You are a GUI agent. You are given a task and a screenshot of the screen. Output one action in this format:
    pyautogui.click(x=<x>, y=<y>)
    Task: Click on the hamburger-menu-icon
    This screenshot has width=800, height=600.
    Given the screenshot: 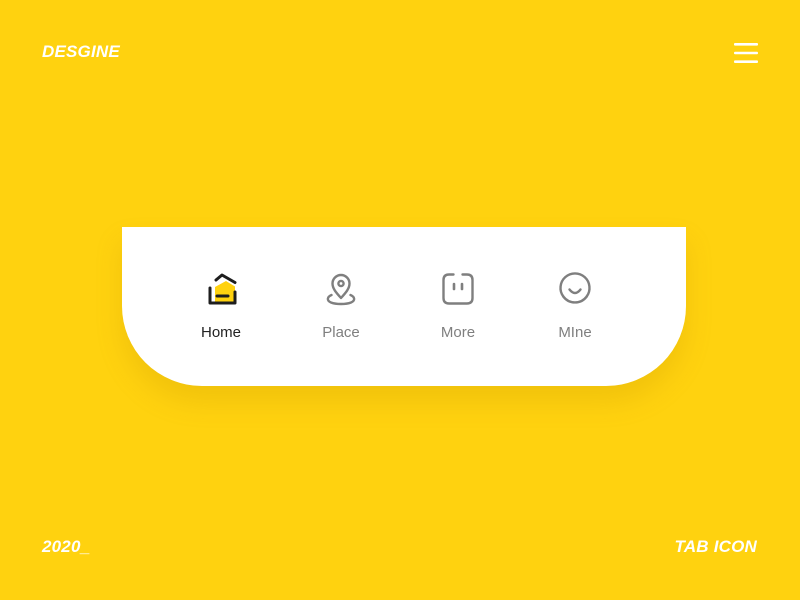 What is the action you would take?
    pyautogui.click(x=746, y=53)
    